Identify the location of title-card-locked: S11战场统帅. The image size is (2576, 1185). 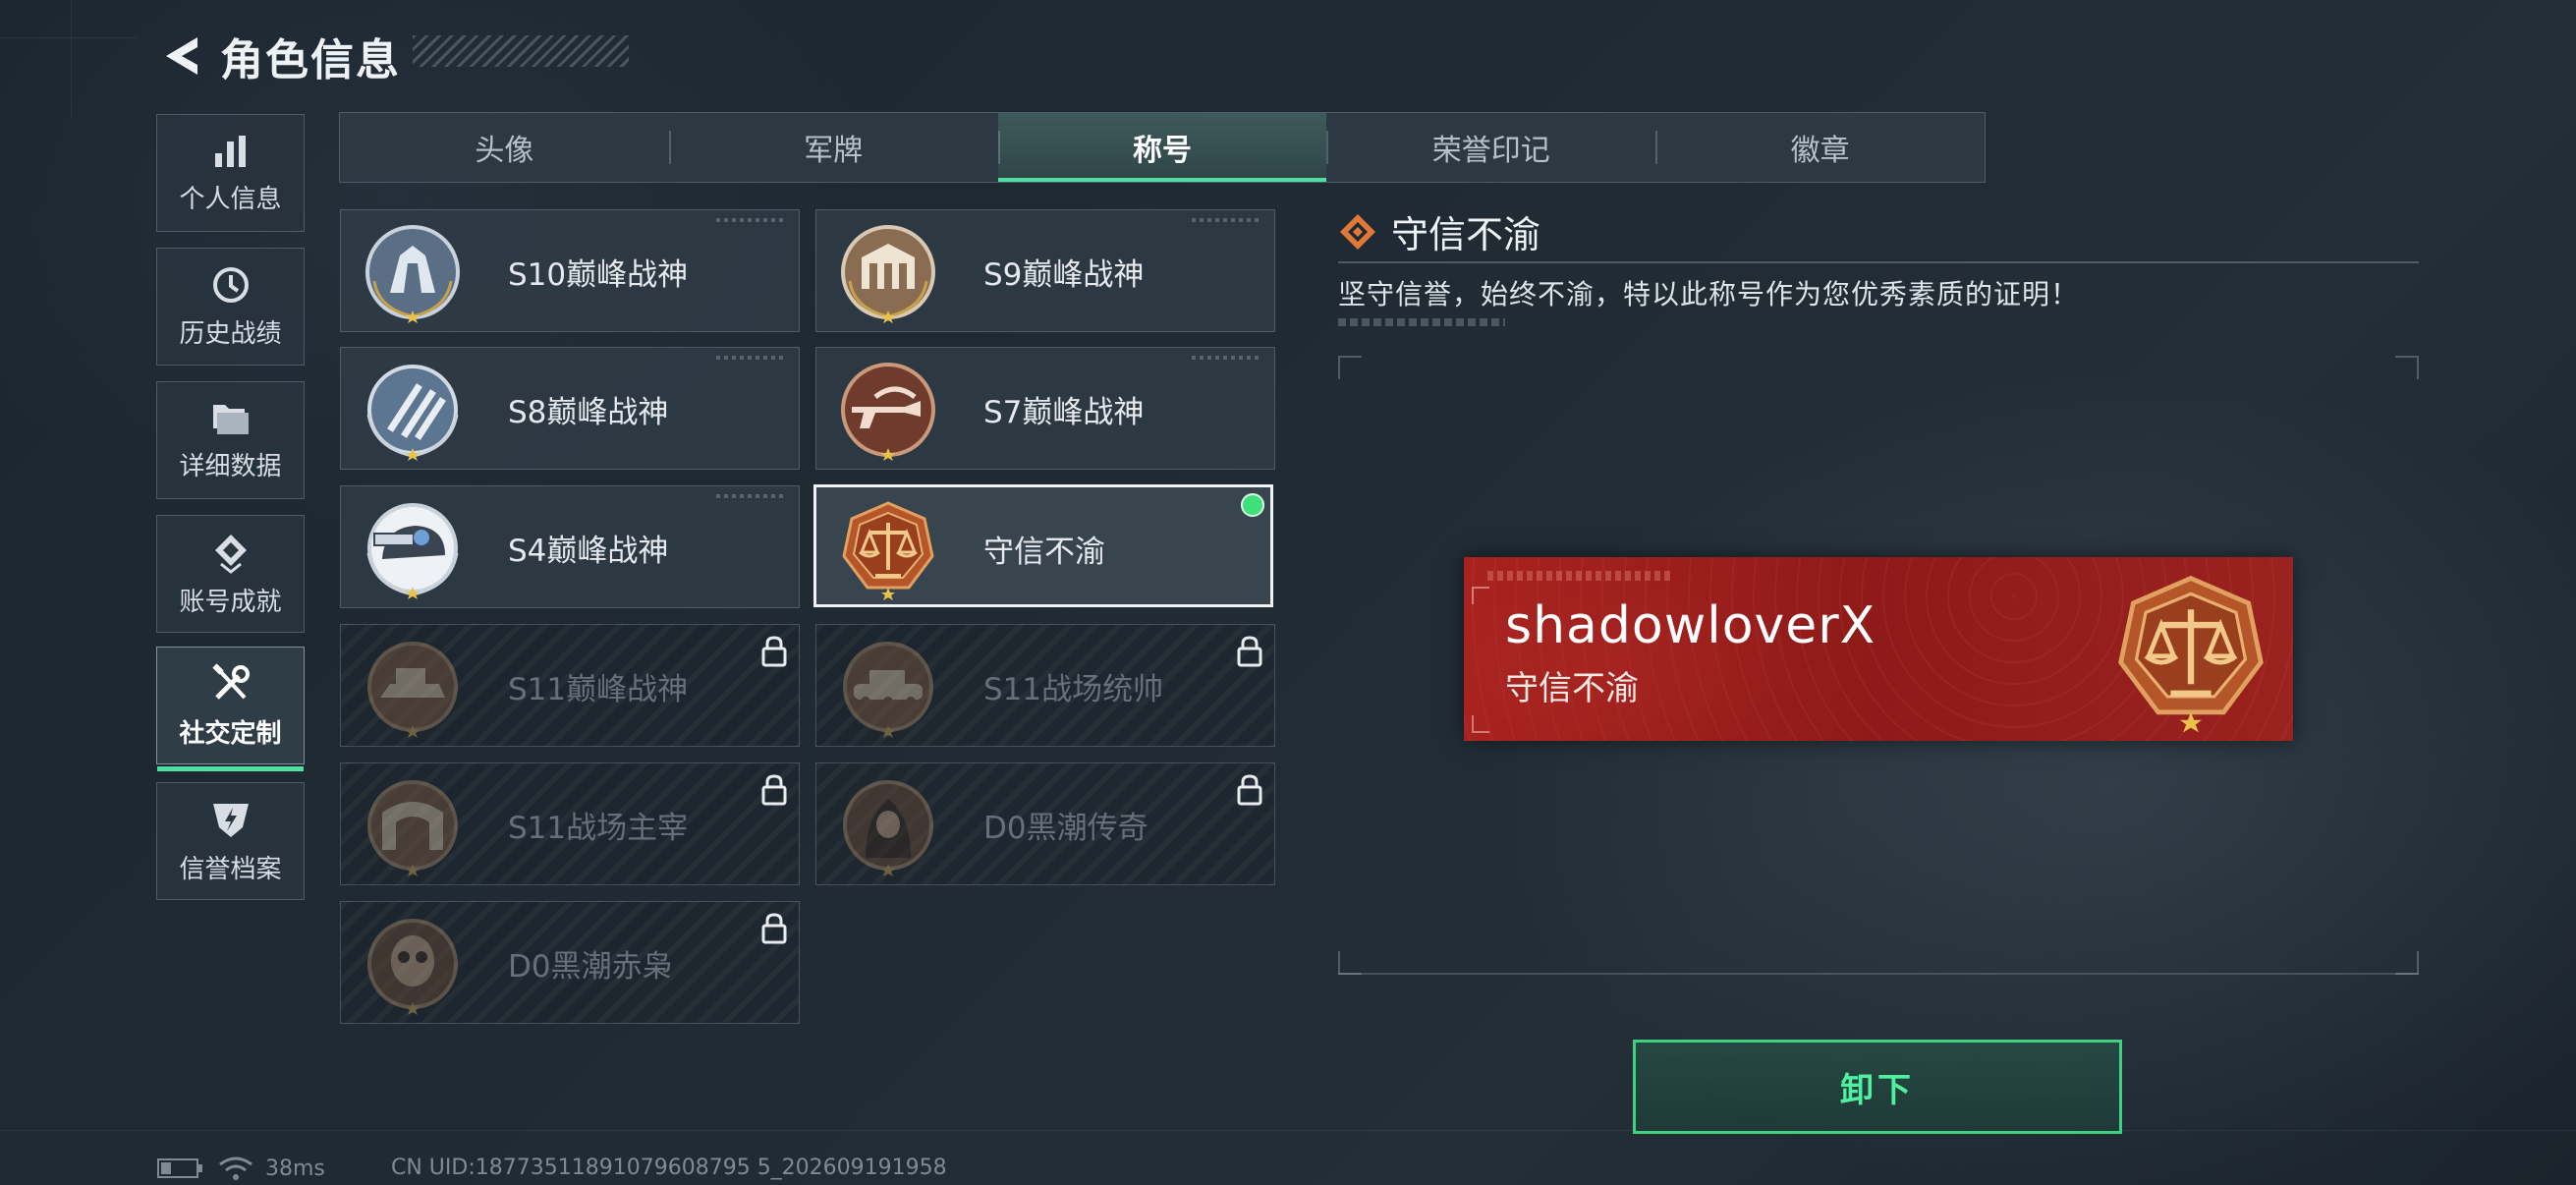
(1045, 686).